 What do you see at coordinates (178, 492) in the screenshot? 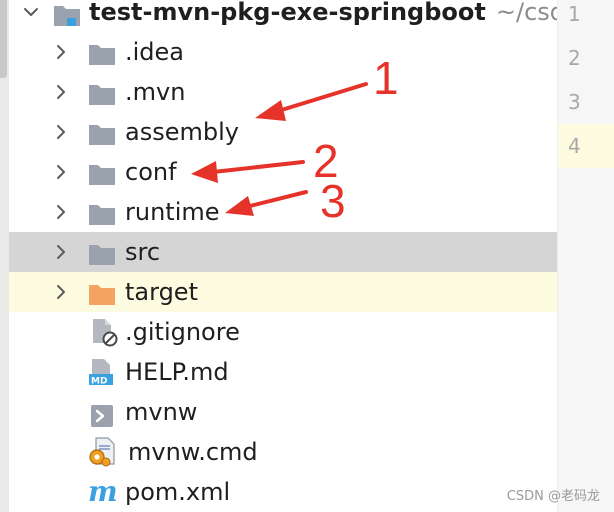
I see `tree-item-label: pom.xml` at bounding box center [178, 492].